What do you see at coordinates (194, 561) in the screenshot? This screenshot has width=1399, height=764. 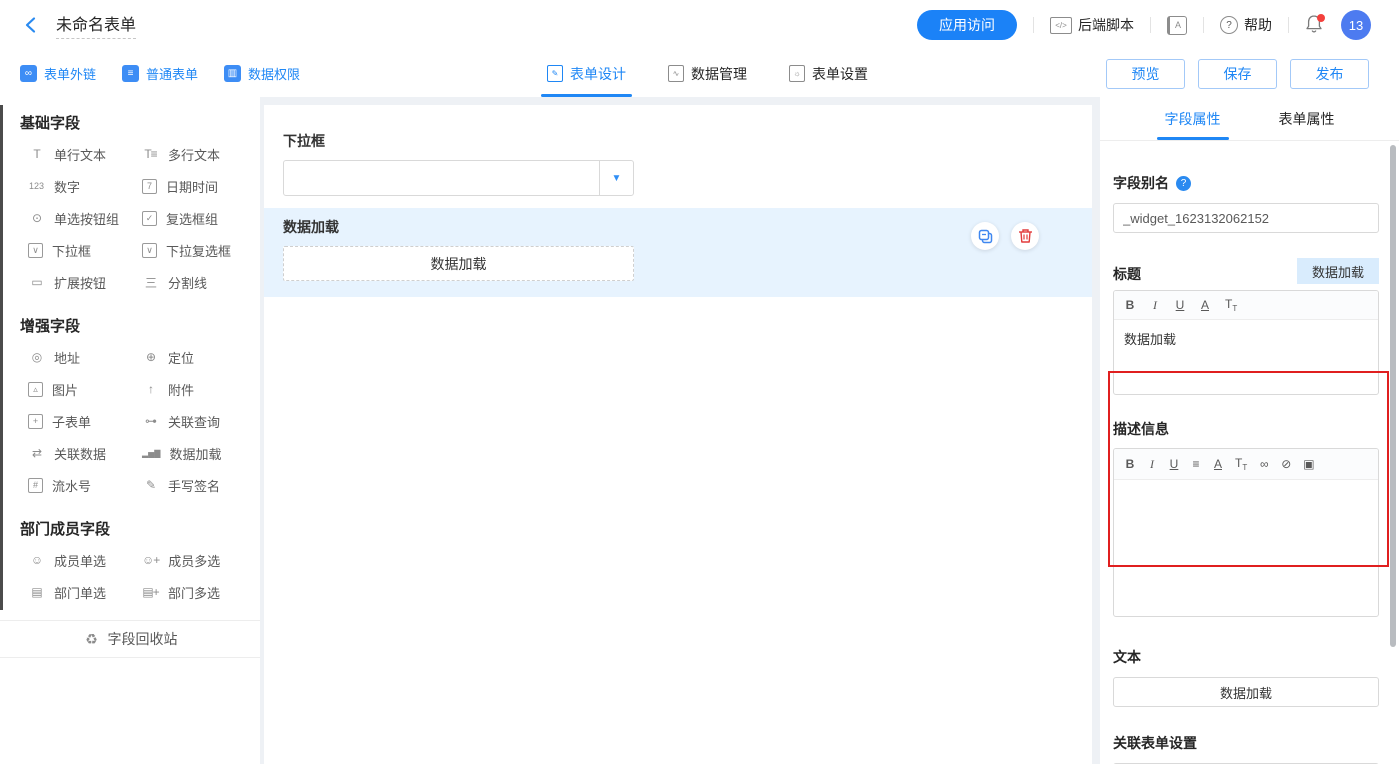 I see `field-label: 成员多选` at bounding box center [194, 561].